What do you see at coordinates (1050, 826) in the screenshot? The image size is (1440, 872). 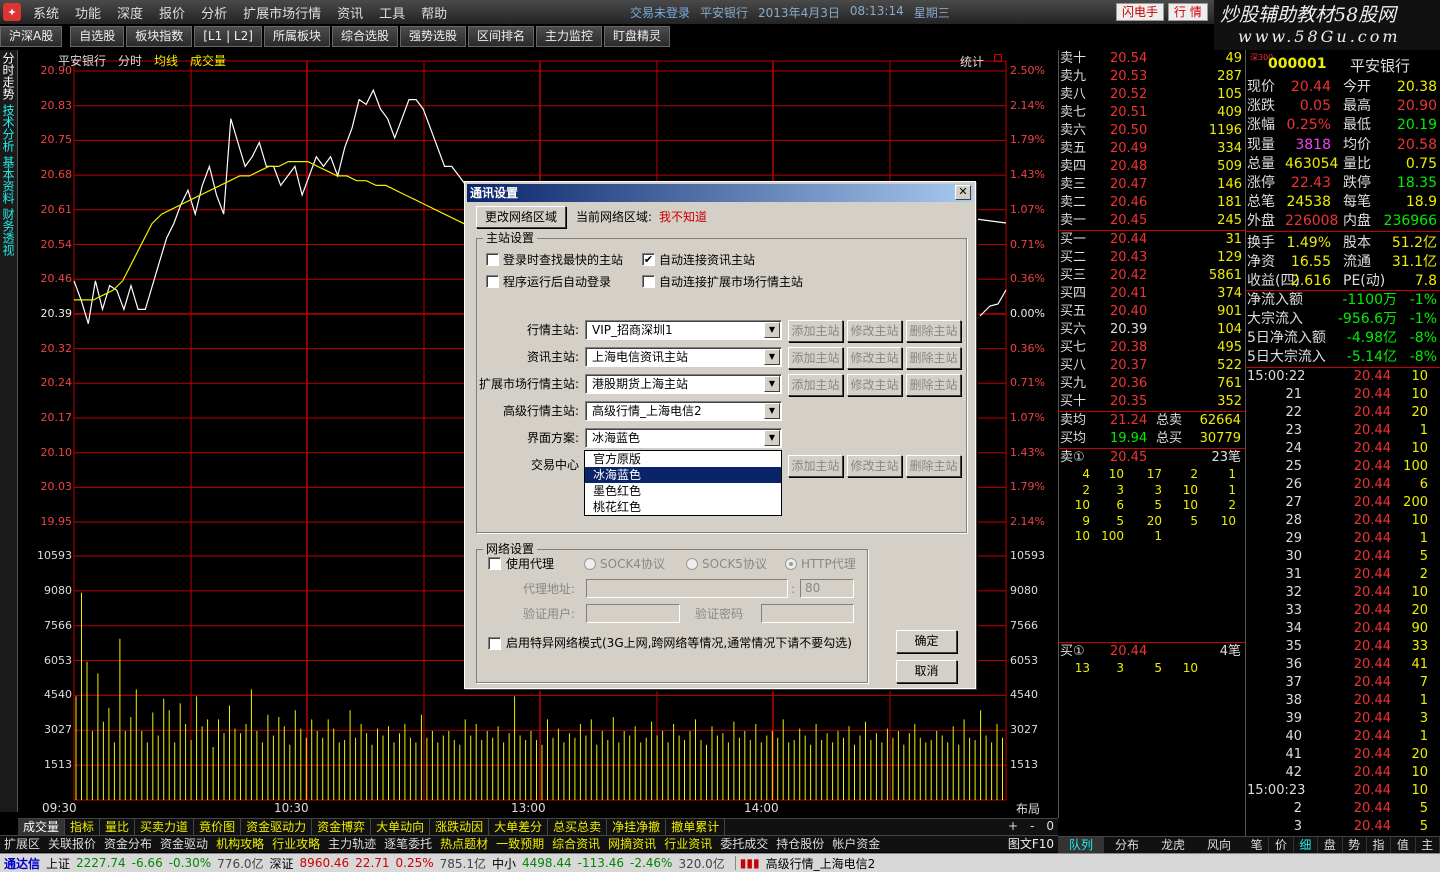 I see `zoom-reset-button: 0` at bounding box center [1050, 826].